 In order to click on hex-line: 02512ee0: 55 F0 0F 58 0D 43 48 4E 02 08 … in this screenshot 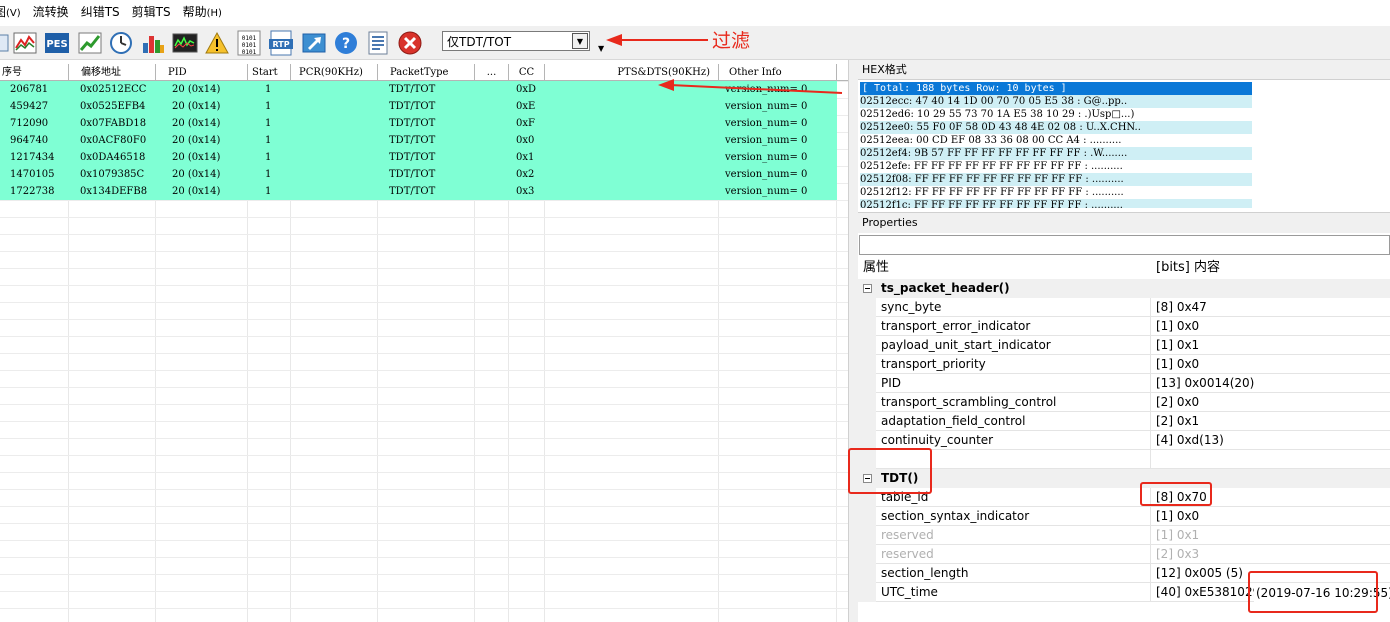, I will do `click(1056, 127)`.